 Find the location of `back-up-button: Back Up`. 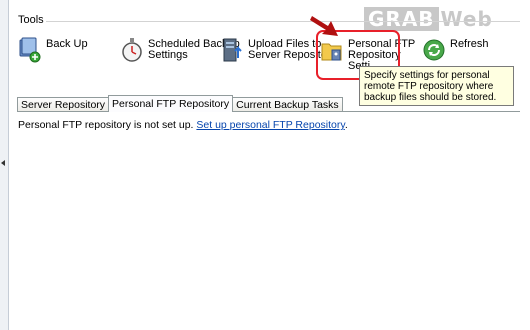

back-up-button: Back Up is located at coordinates (53, 50).